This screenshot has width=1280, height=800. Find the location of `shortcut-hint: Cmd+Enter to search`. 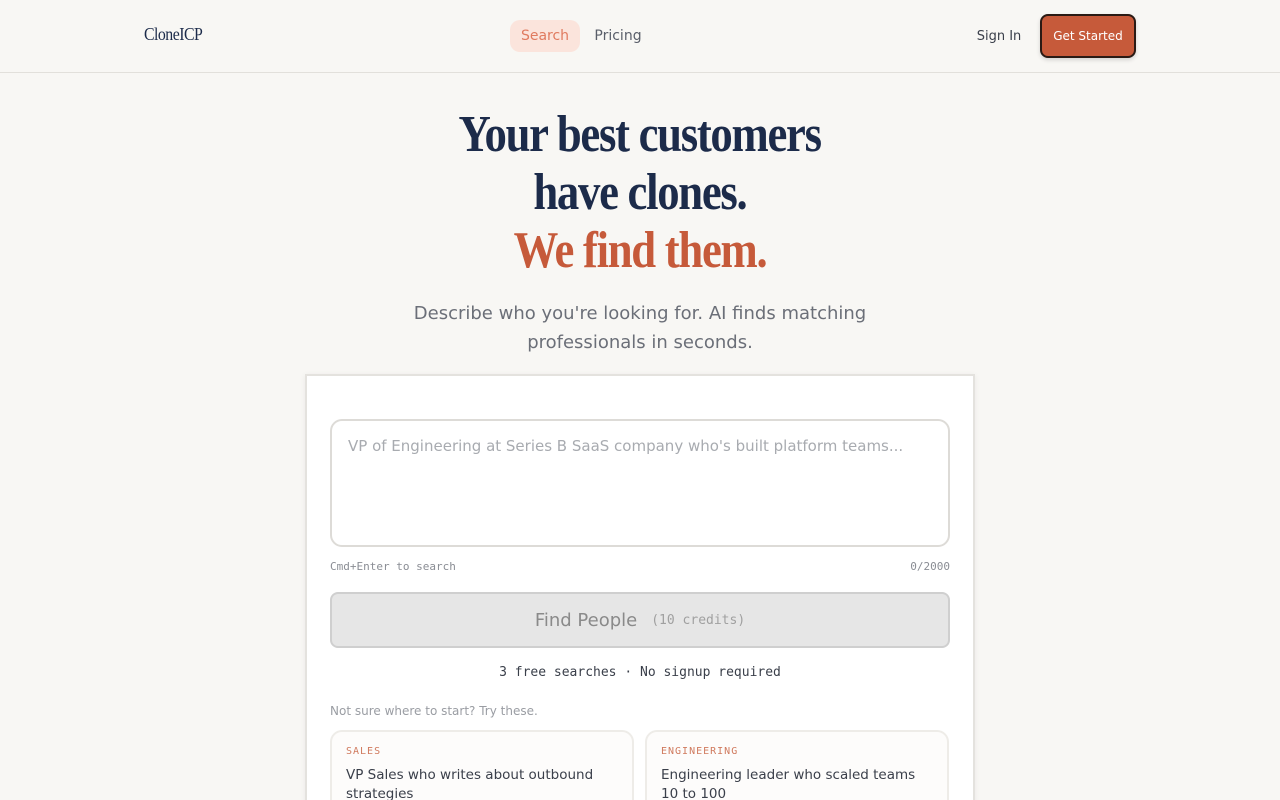

shortcut-hint: Cmd+Enter to search is located at coordinates (393, 566).